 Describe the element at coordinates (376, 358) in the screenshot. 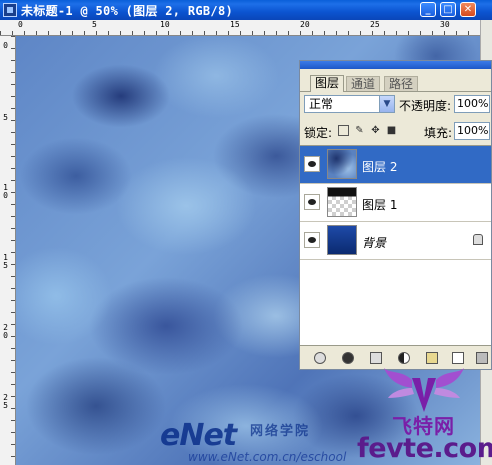

I see `mask-icon` at that location.